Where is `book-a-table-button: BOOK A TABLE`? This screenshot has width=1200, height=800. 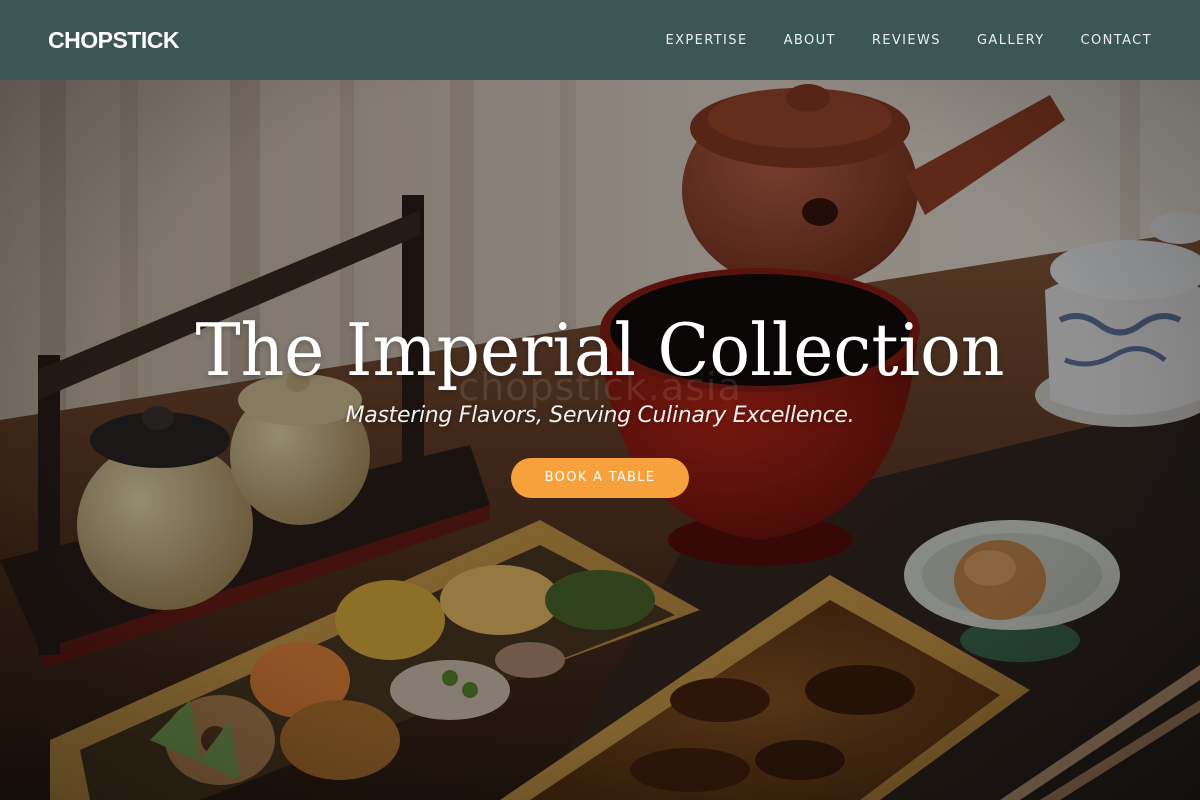 book-a-table-button: BOOK A TABLE is located at coordinates (600, 478).